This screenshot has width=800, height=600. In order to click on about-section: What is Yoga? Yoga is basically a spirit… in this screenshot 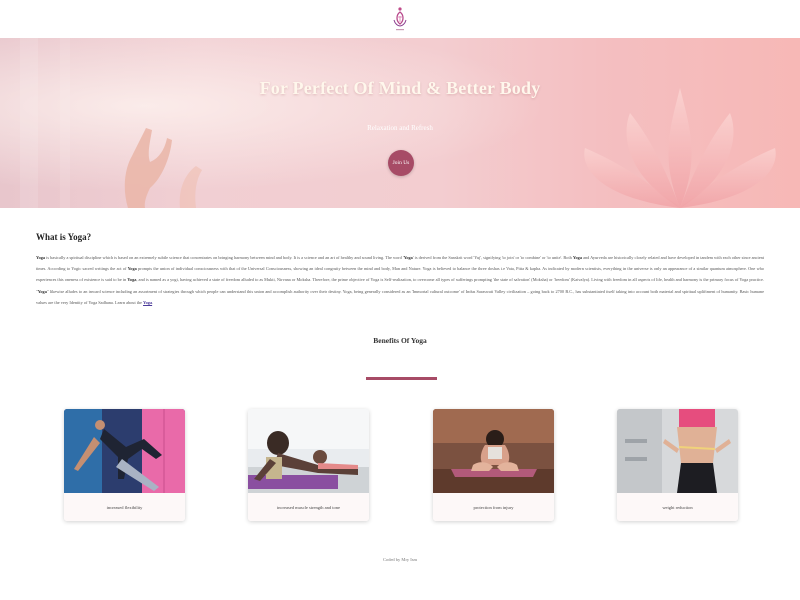, I will do `click(400, 270)`.